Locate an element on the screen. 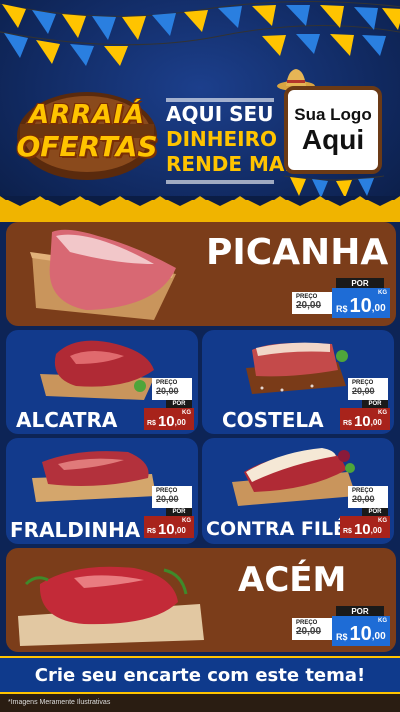 The image size is (400, 712). product-name: PICANHA is located at coordinates (297, 252).